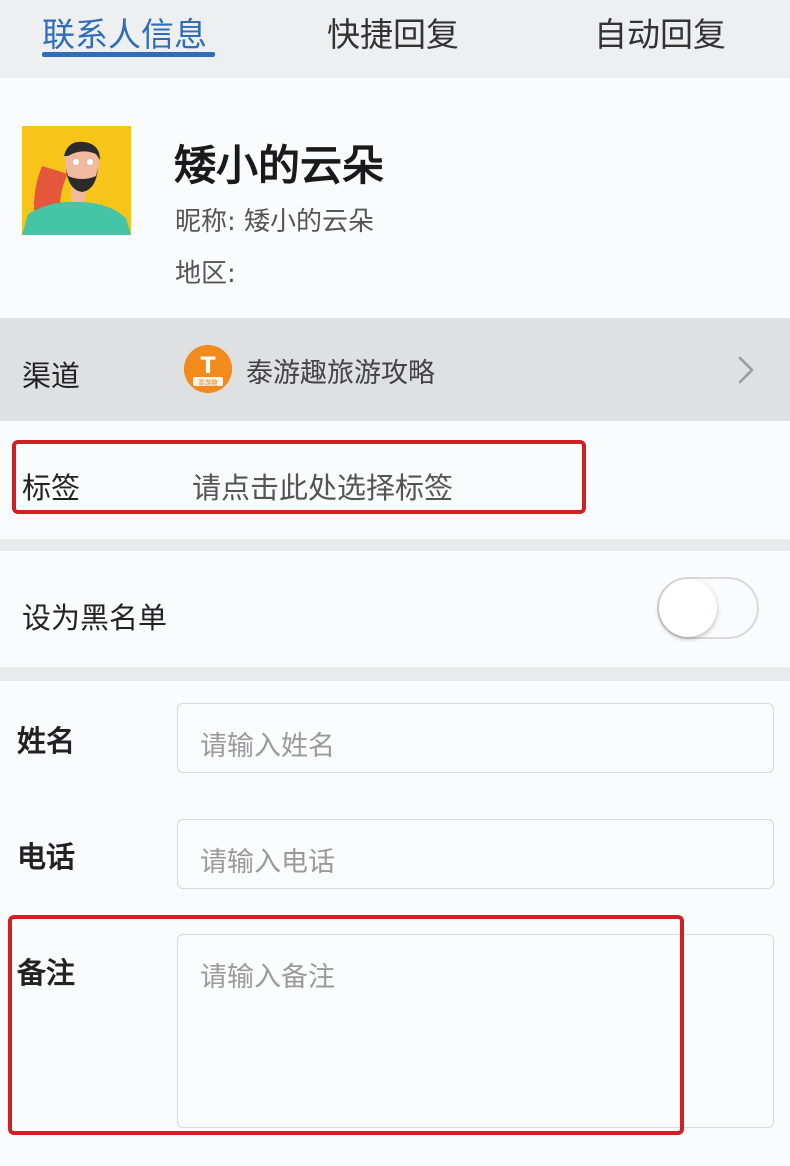 The height and width of the screenshot is (1166, 790). I want to click on blacklist-label: 设为黑名单, so click(95, 618).